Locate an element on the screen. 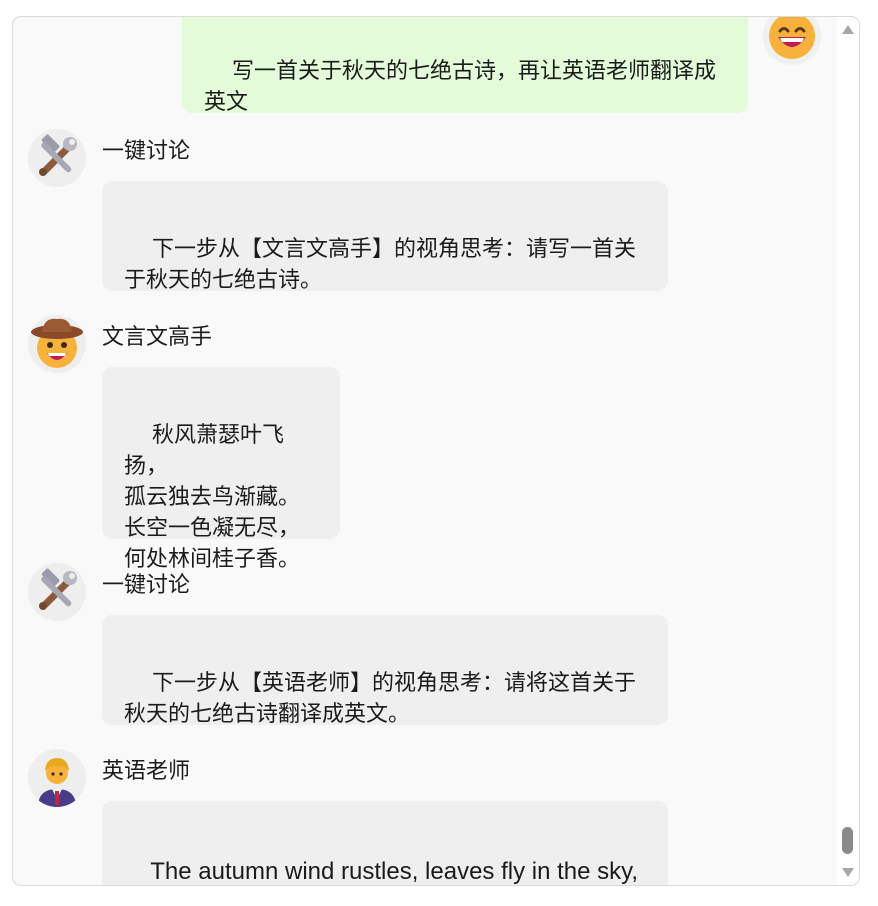  scroll-down-arrow-icon is located at coordinates (848, 872).